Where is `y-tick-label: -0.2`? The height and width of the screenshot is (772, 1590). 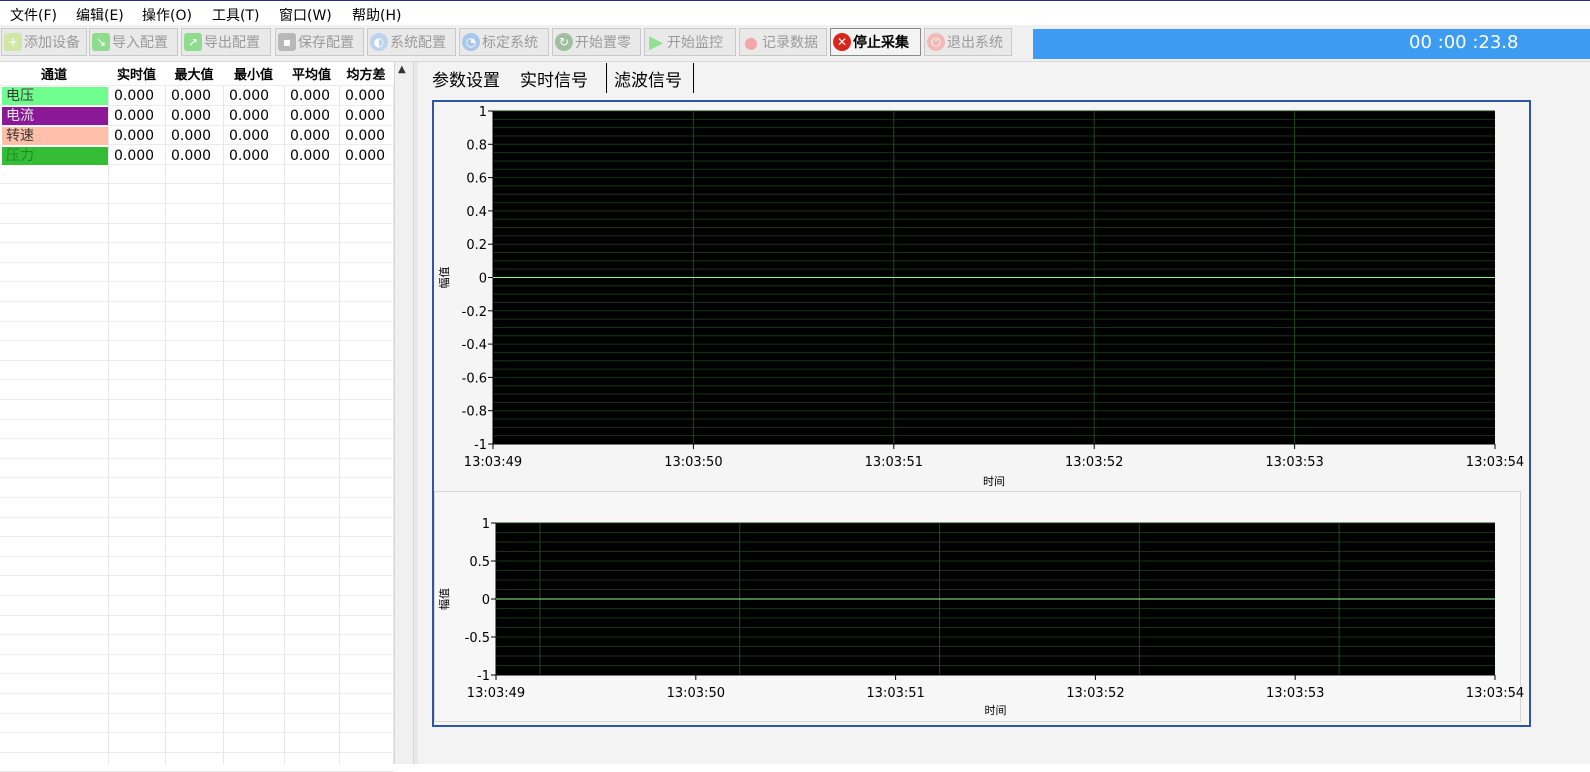 y-tick-label: -0.2 is located at coordinates (474, 312).